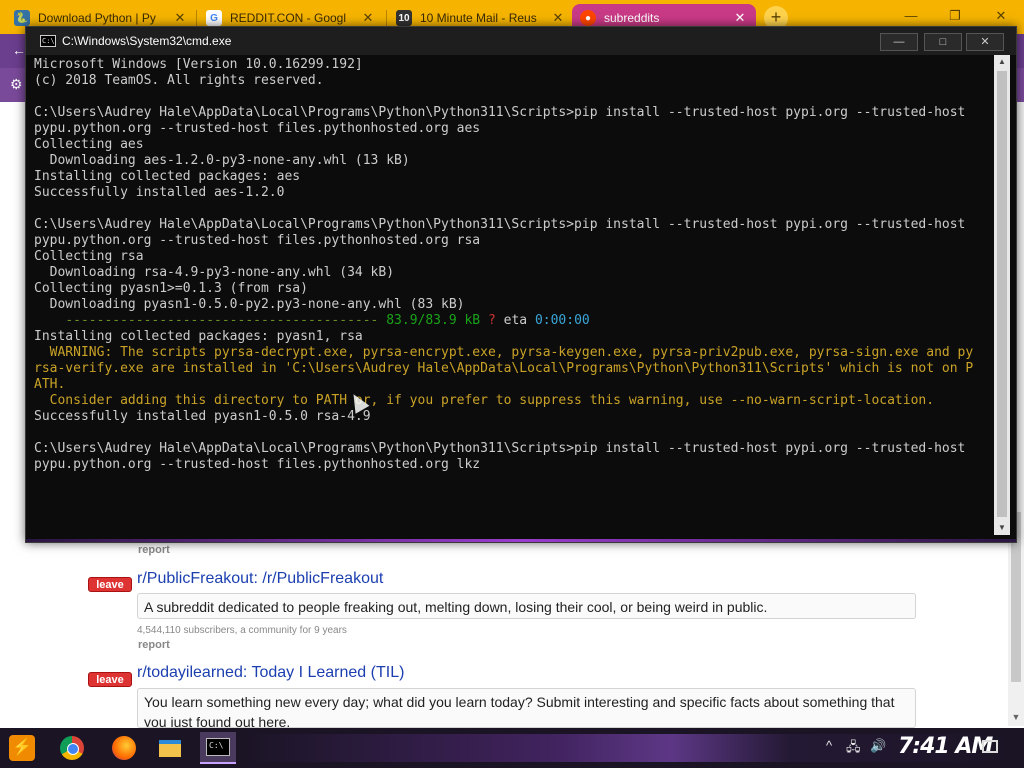  Describe the element at coordinates (49, 320) in the screenshot. I see `progress-indent` at that location.